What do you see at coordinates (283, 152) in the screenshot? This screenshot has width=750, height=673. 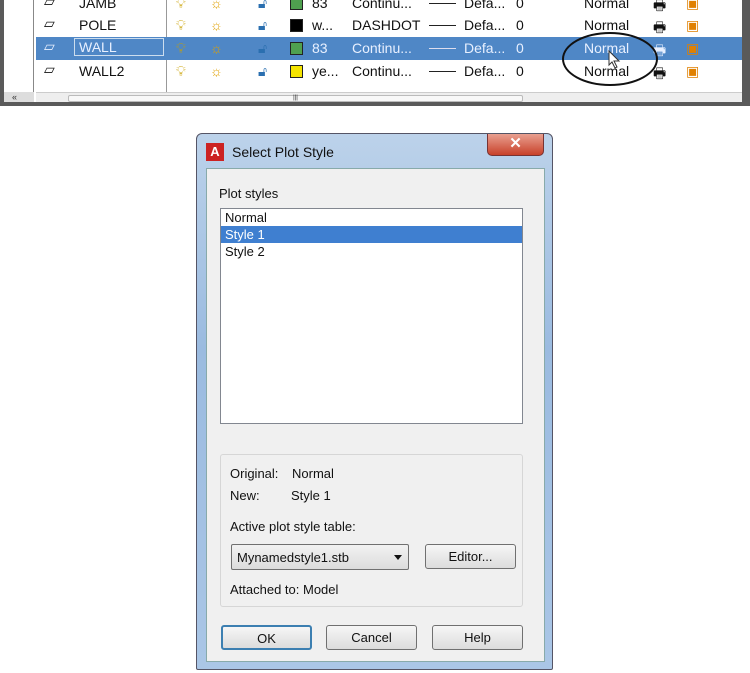 I see `dialog-title: Select Plot Style` at bounding box center [283, 152].